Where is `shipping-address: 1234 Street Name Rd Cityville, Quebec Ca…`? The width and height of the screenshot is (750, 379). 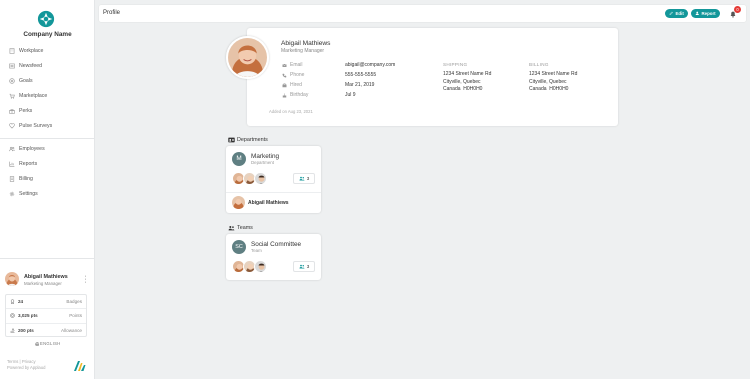 shipping-address: 1234 Street Name Rd Cityville, Quebec Ca… is located at coordinates (467, 82).